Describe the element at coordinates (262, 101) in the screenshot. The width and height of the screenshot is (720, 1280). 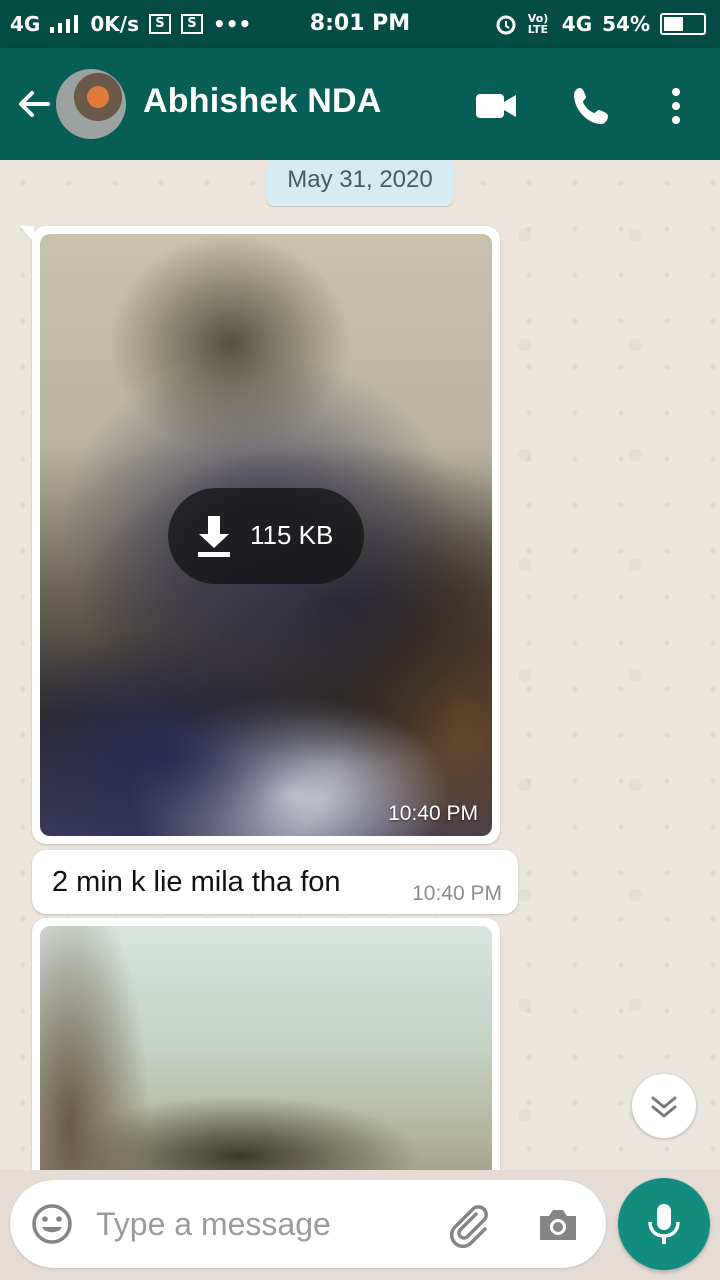
I see `contact-name: Abhishek NDA` at that location.